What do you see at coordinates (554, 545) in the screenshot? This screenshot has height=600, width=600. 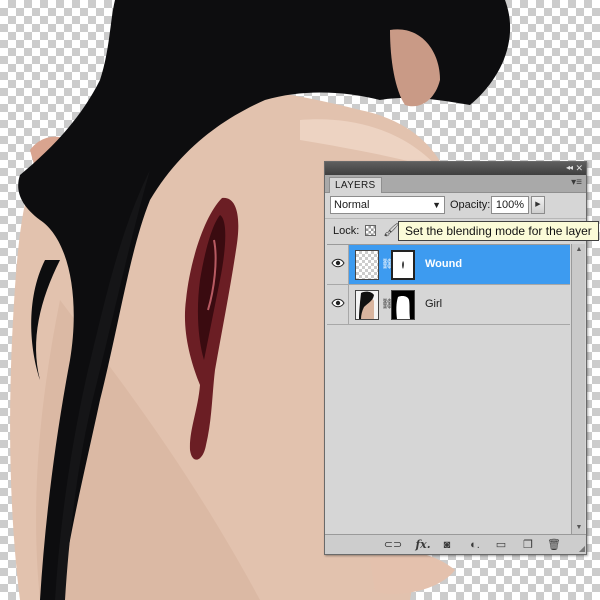 I see `trash-icon: 🗑` at bounding box center [554, 545].